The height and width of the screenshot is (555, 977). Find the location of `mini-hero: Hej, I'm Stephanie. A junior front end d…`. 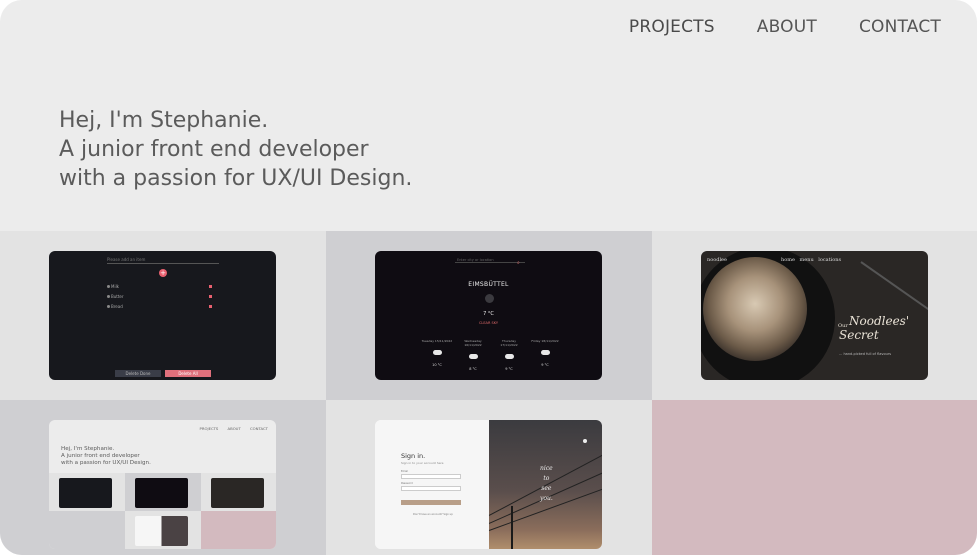

mini-hero: Hej, I'm Stephanie. A junior front end d… is located at coordinates (106, 456).